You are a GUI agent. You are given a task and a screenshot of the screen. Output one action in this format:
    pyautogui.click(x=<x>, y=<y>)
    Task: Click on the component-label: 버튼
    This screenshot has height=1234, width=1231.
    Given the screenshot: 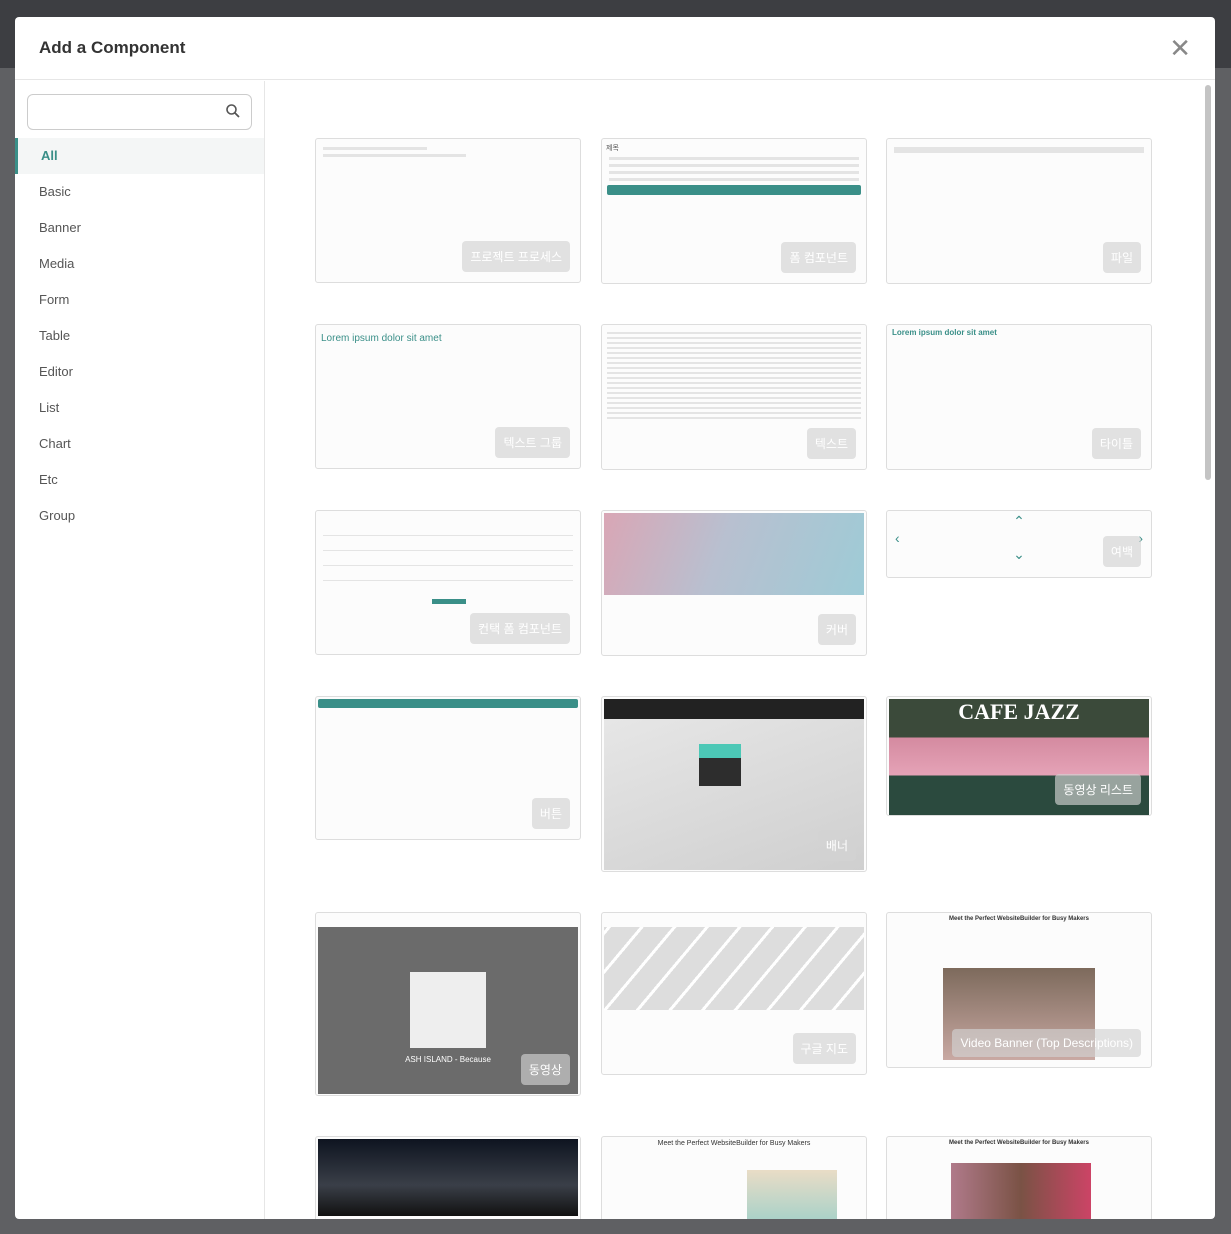 What is the action you would take?
    pyautogui.click(x=550, y=813)
    